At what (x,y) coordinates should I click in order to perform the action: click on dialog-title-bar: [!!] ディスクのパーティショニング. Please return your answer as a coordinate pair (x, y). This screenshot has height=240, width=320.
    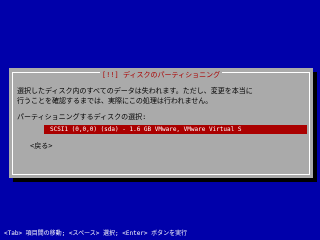
    Looking at the image, I should click on (161, 73).